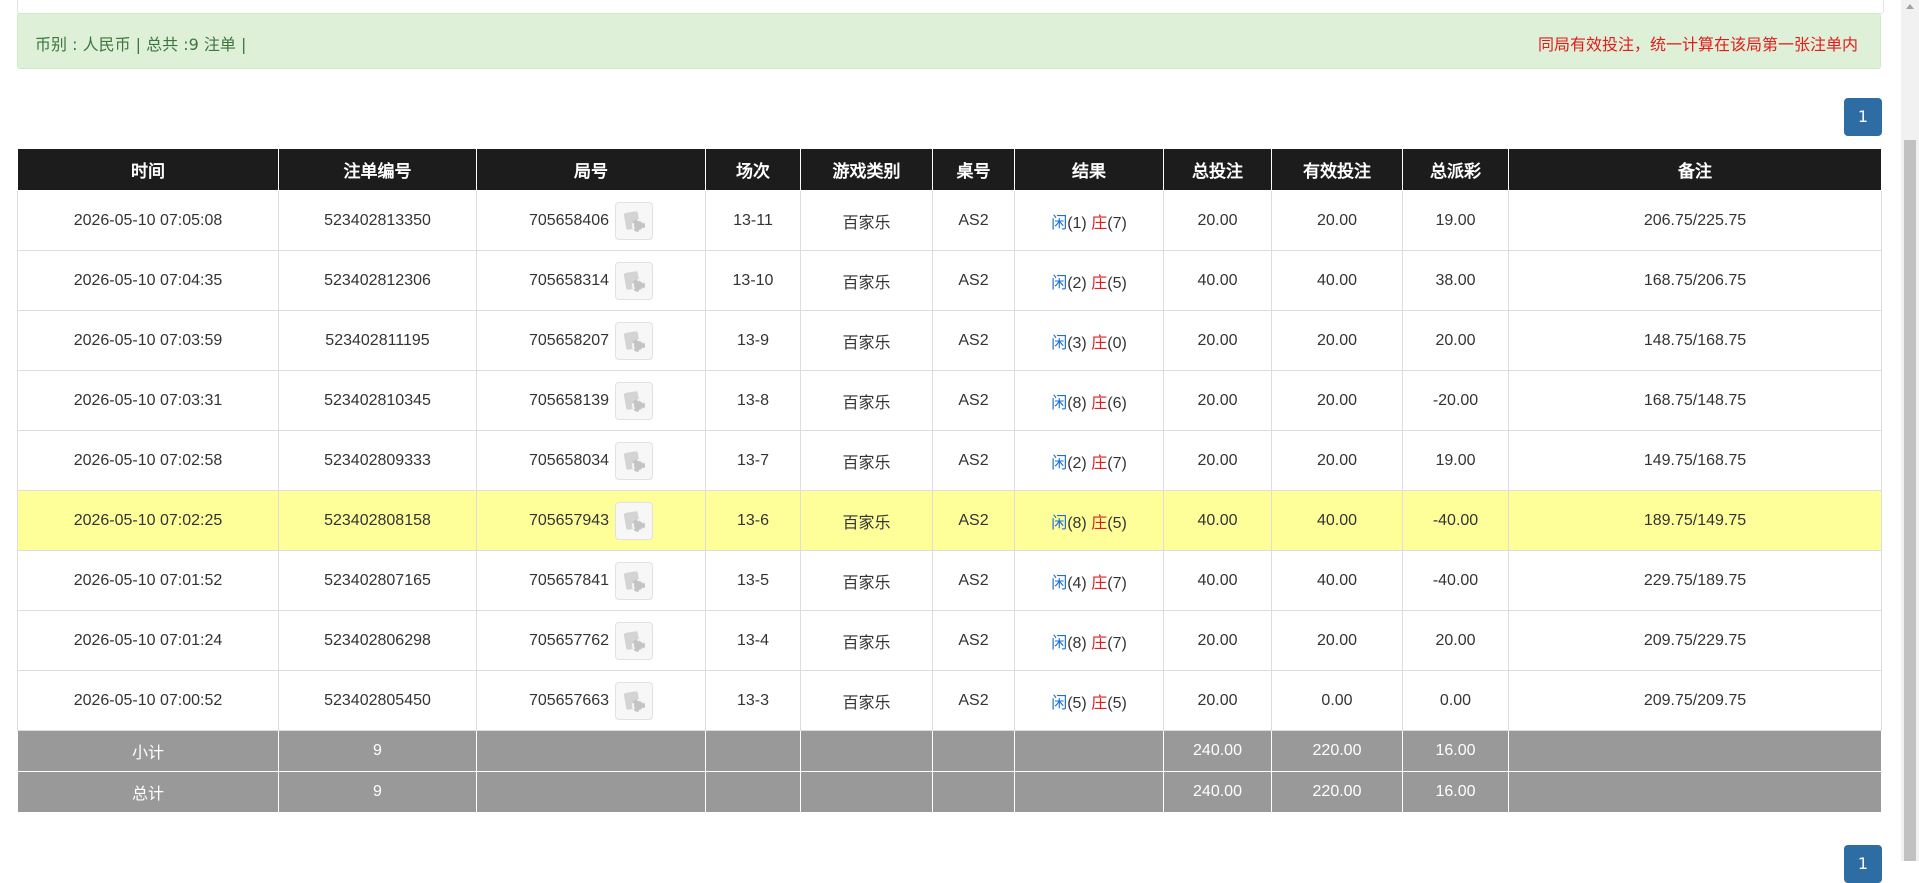 This screenshot has width=1919, height=883. Describe the element at coordinates (1910, 500) in the screenshot. I see `scroll-thumb` at that location.